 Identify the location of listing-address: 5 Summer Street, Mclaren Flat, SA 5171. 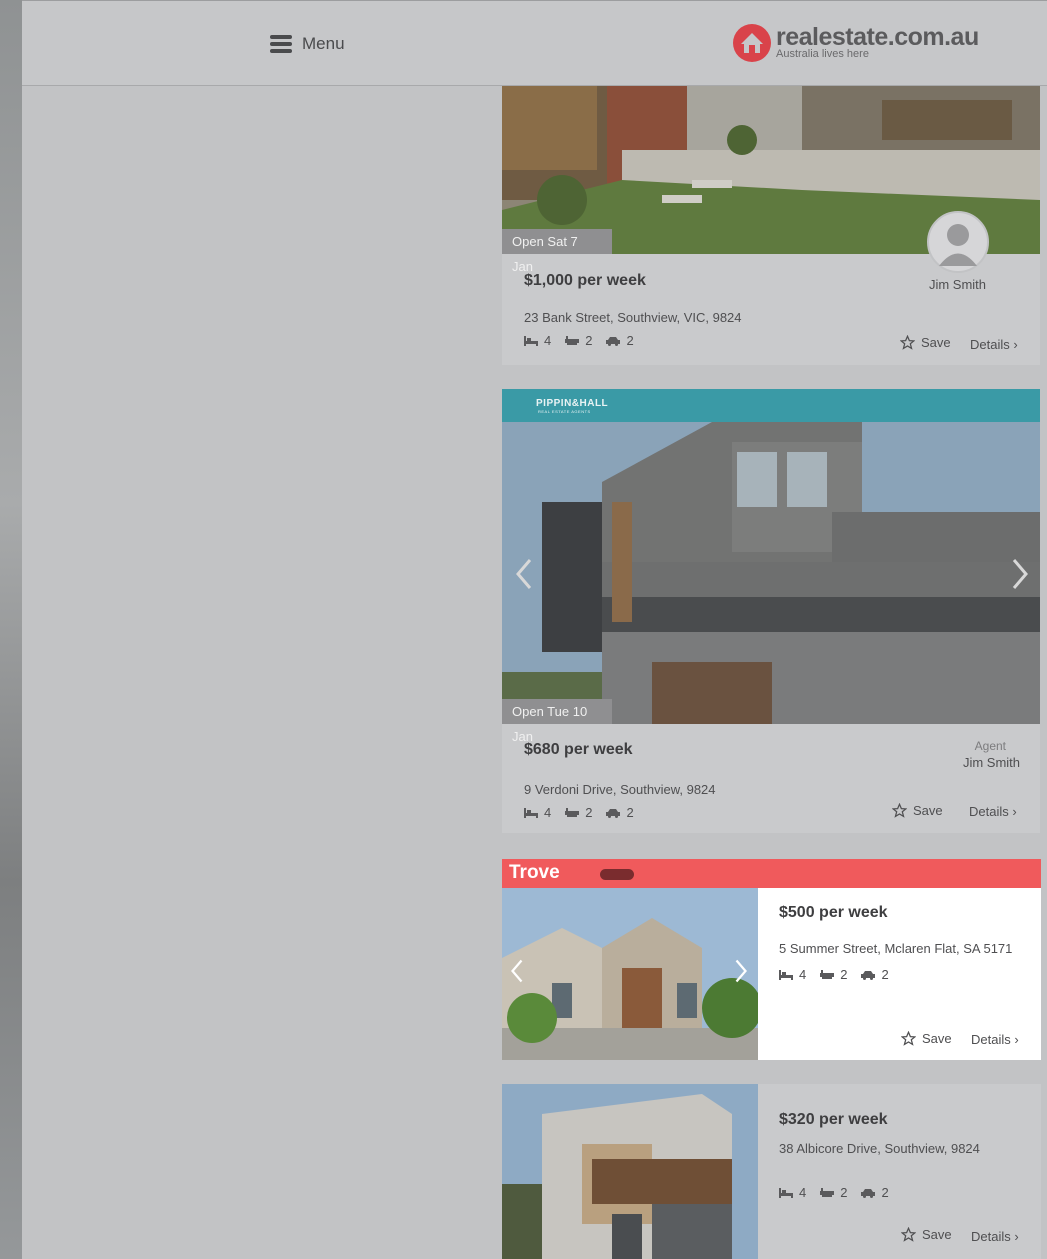
(896, 948).